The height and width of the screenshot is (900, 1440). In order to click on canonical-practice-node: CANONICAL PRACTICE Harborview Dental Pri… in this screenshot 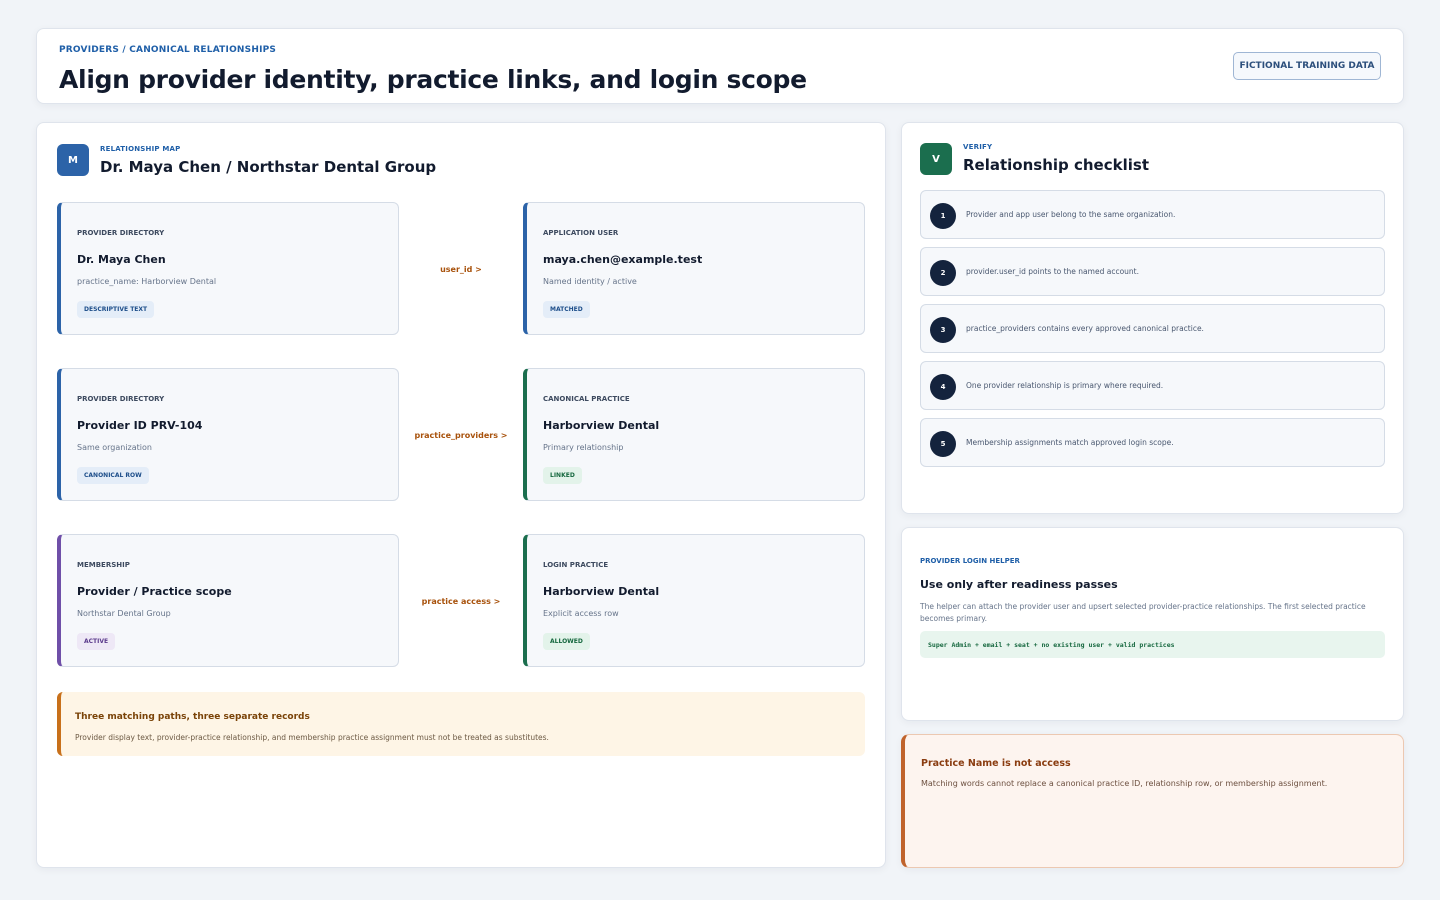, I will do `click(694, 434)`.